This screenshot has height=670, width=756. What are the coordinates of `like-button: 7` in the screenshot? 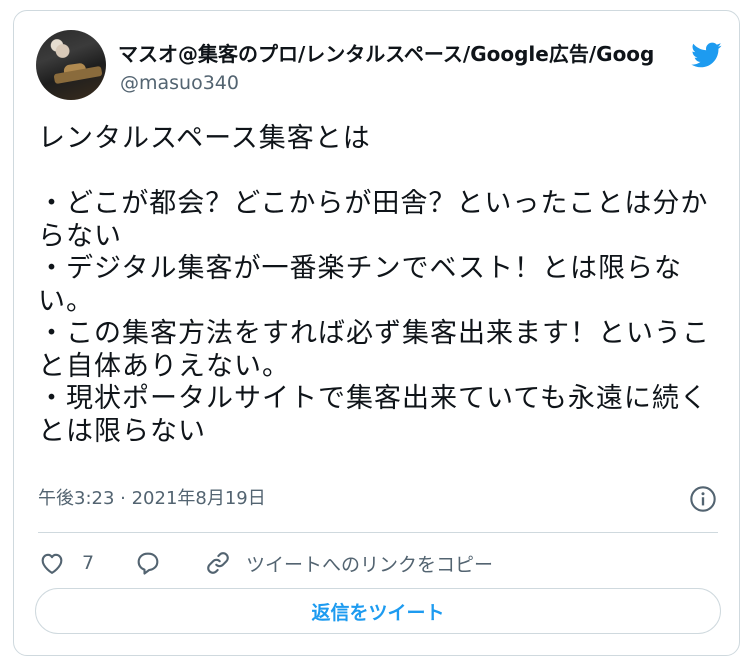 It's located at (66, 563).